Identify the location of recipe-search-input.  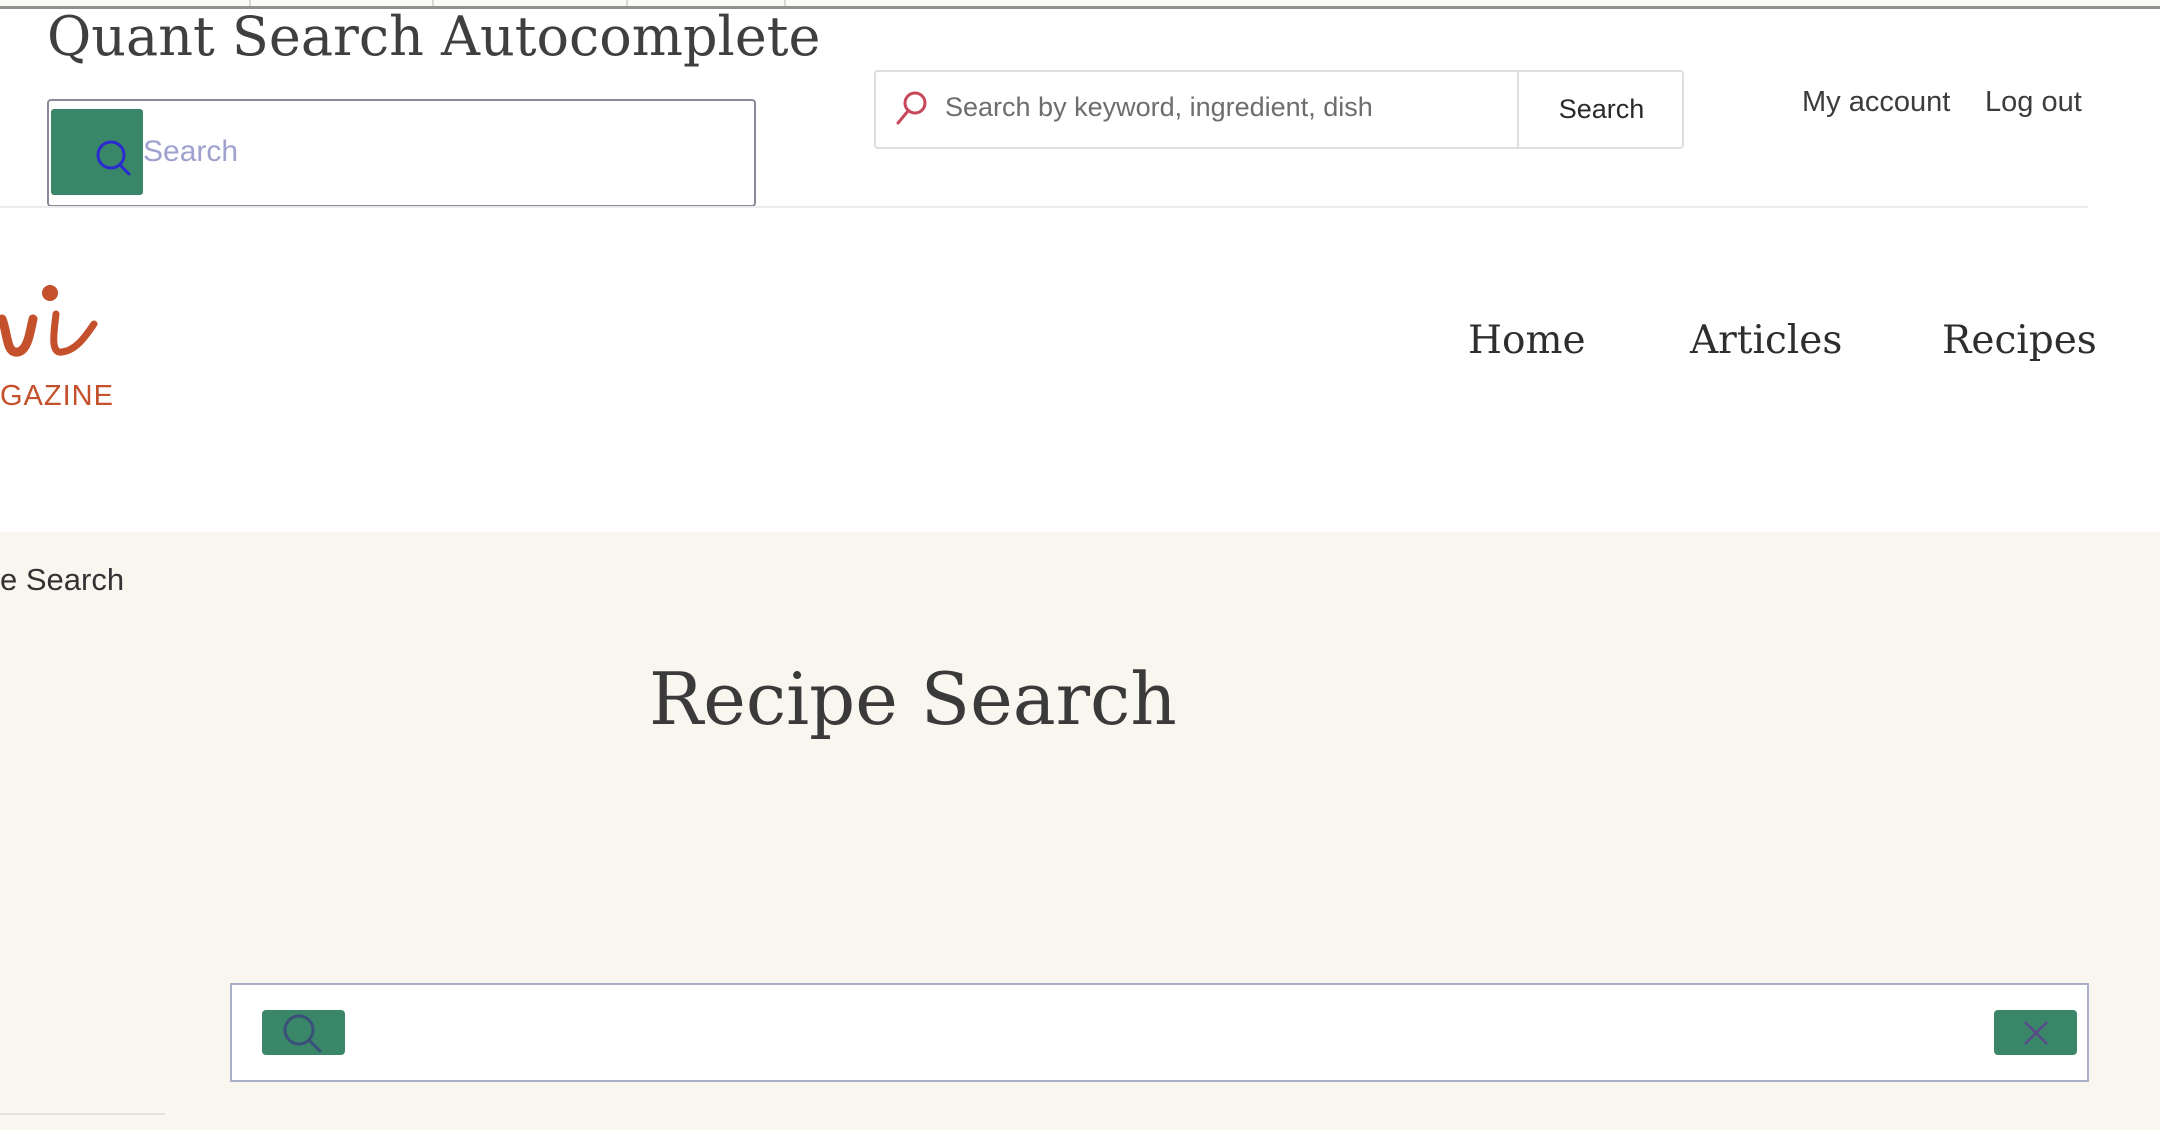
(1159, 1032).